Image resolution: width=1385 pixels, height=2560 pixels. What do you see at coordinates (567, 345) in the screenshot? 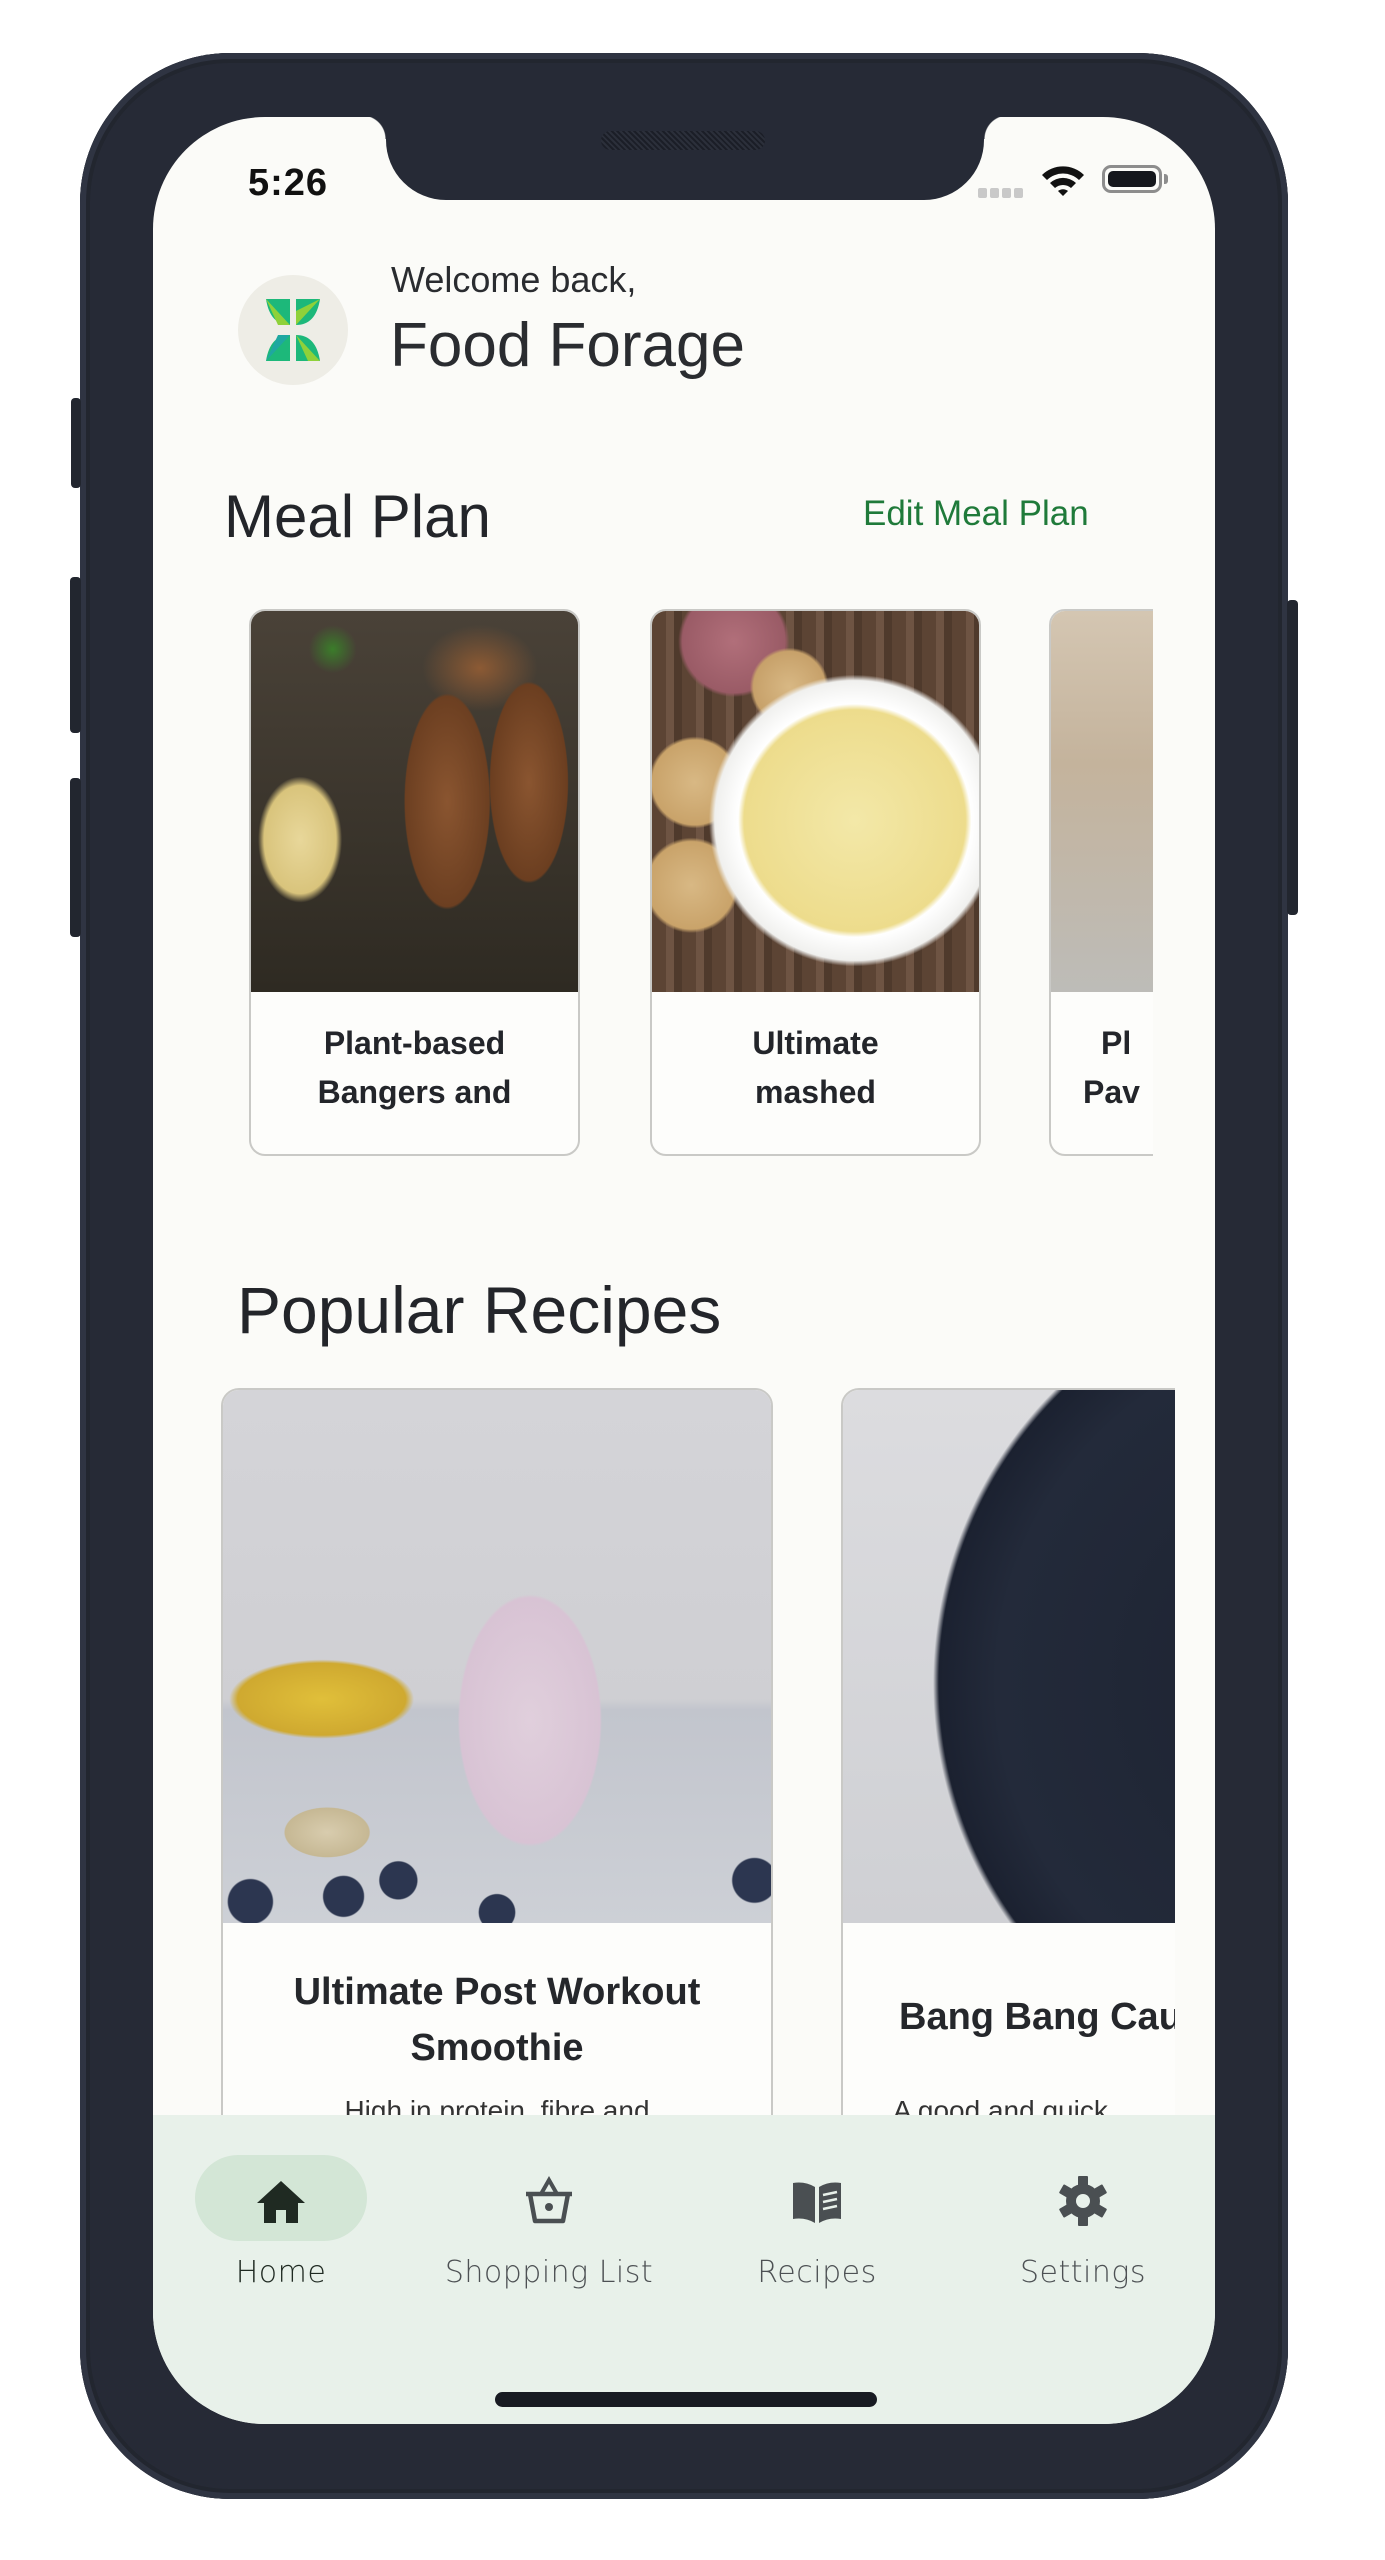
I see `app-name: Food Forage` at bounding box center [567, 345].